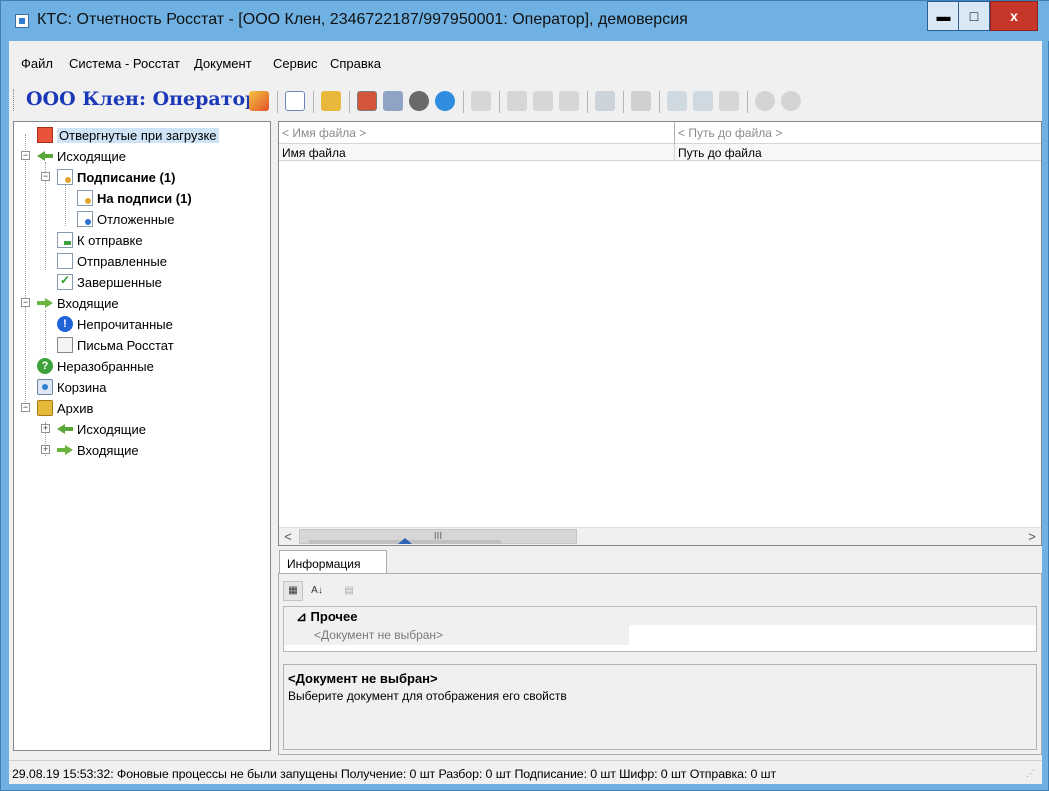 The image size is (1049, 791). I want to click on new-document-icon, so click(295, 101).